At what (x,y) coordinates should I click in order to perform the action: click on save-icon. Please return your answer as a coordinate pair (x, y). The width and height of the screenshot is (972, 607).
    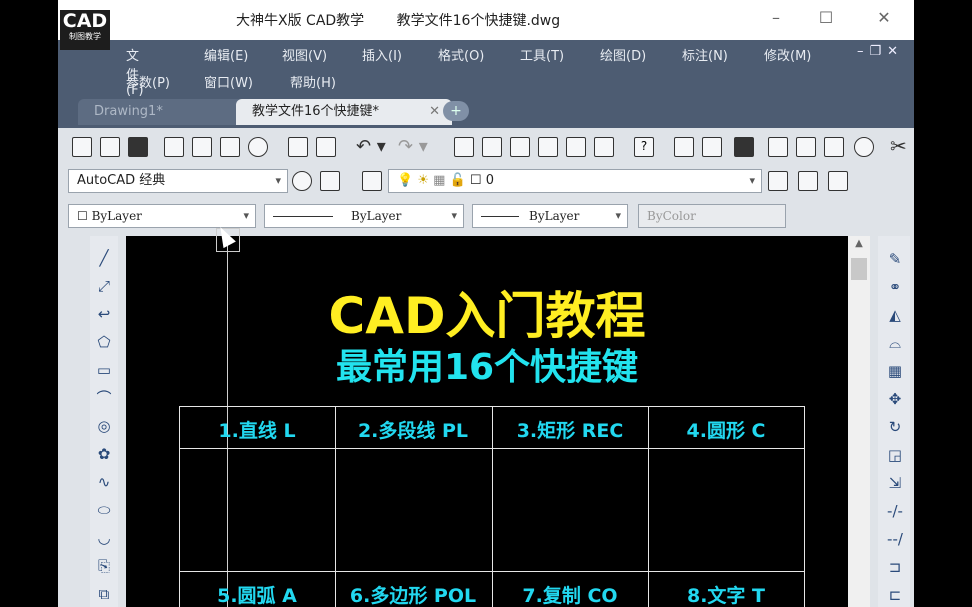
    Looking at the image, I should click on (138, 147).